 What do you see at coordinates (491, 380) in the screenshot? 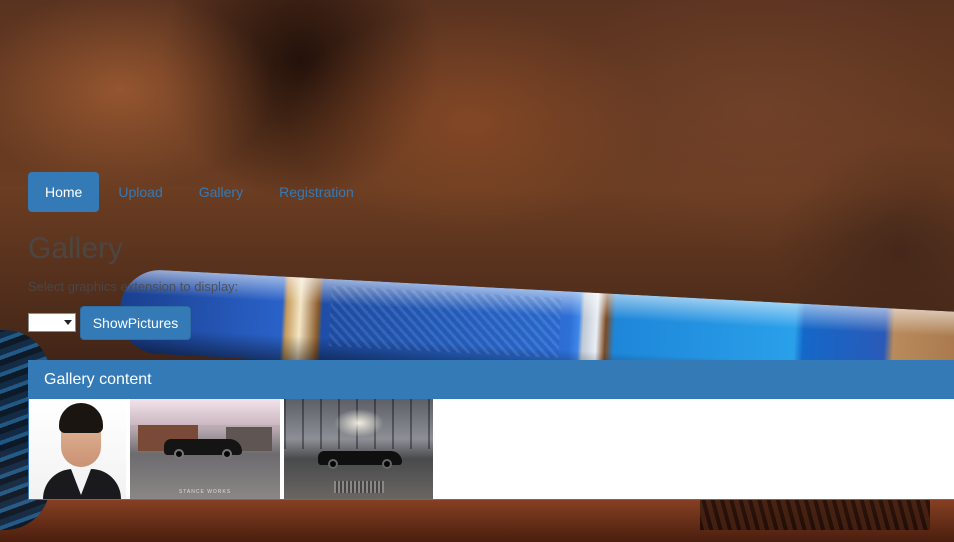
I see `gallery-panel-heading: Gallery content` at bounding box center [491, 380].